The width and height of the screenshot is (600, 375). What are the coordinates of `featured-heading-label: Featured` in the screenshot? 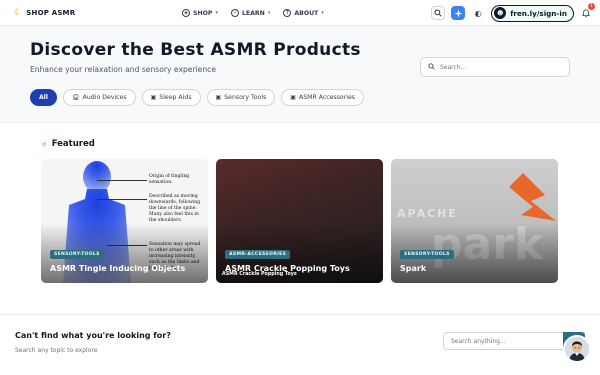 It's located at (73, 144).